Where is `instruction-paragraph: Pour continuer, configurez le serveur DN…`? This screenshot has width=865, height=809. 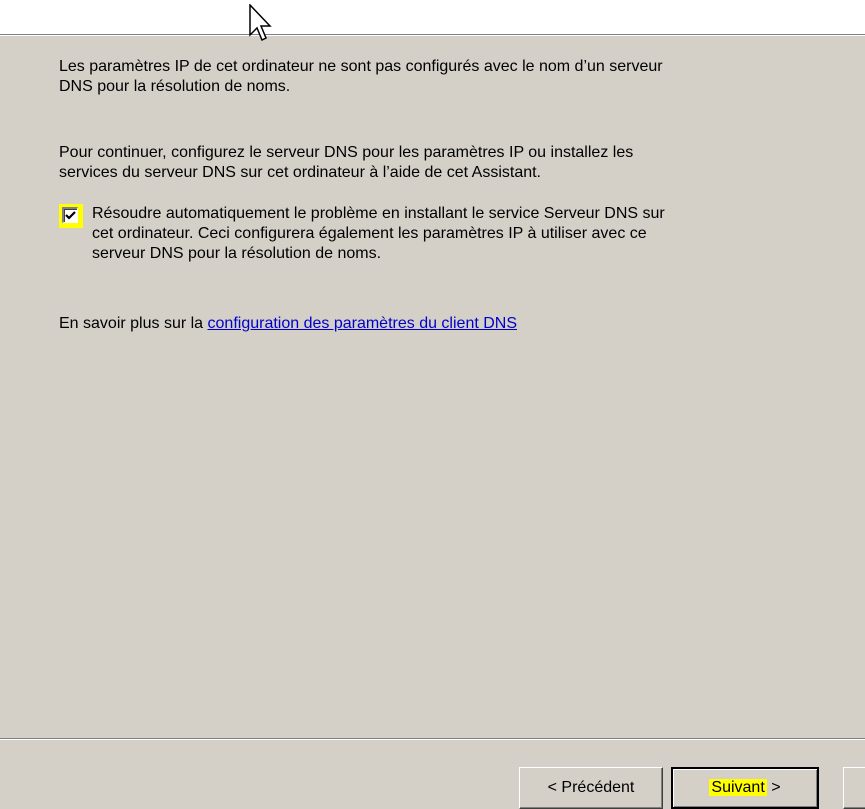
instruction-paragraph: Pour continuer, configurez le serveur DN… is located at coordinates (346, 163).